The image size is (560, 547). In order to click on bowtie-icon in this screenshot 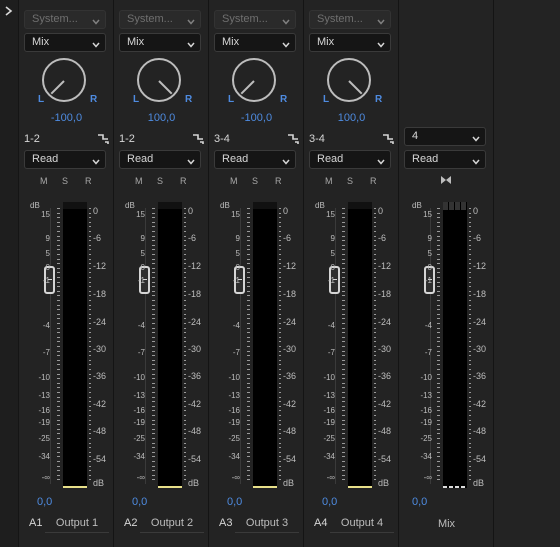, I will do `click(446, 181)`.